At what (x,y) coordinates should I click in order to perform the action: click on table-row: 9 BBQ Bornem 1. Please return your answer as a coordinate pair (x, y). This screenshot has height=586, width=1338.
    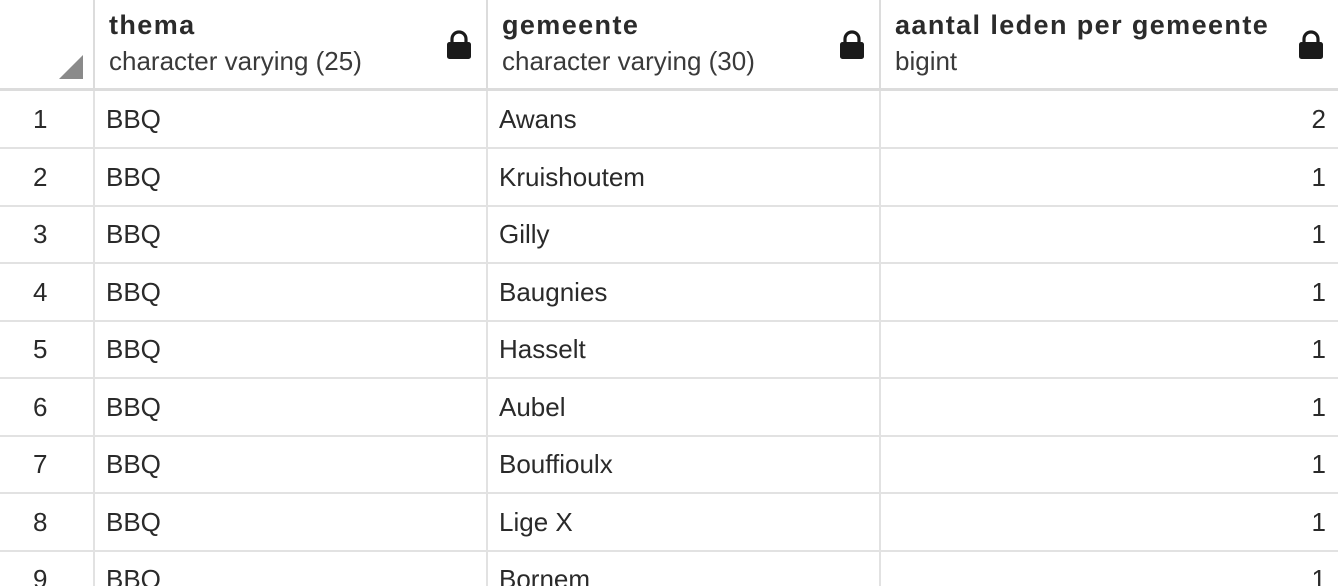
    Looking at the image, I should click on (669, 568).